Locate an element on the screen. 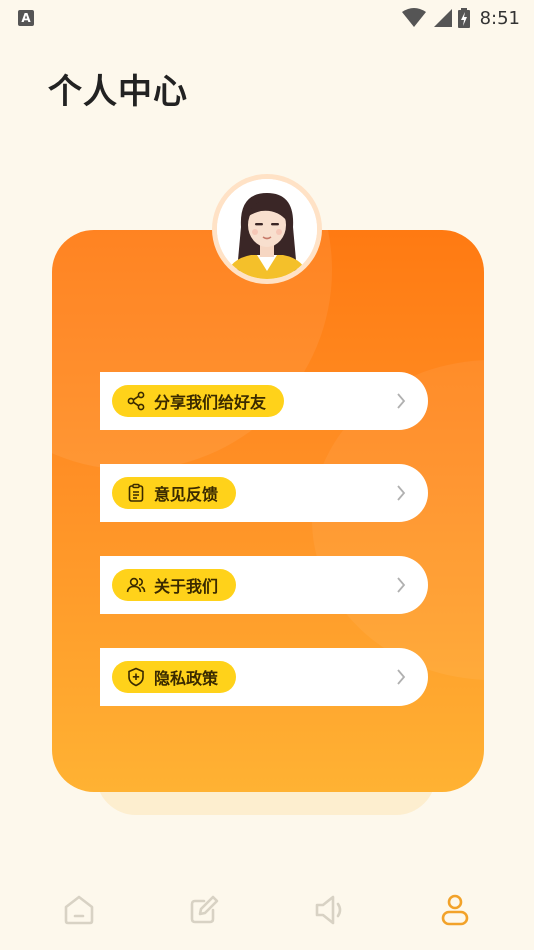 The height and width of the screenshot is (950, 534). wifi-icon is located at coordinates (413, 17).